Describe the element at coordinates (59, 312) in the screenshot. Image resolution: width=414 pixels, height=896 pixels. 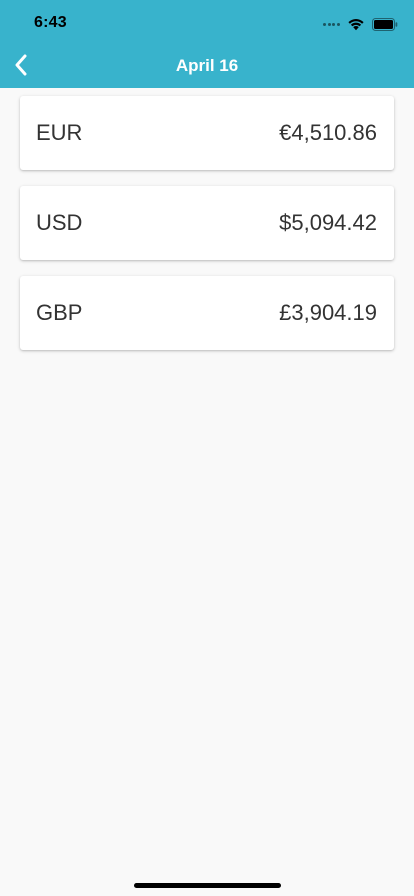
I see `currency-code: GBP` at that location.